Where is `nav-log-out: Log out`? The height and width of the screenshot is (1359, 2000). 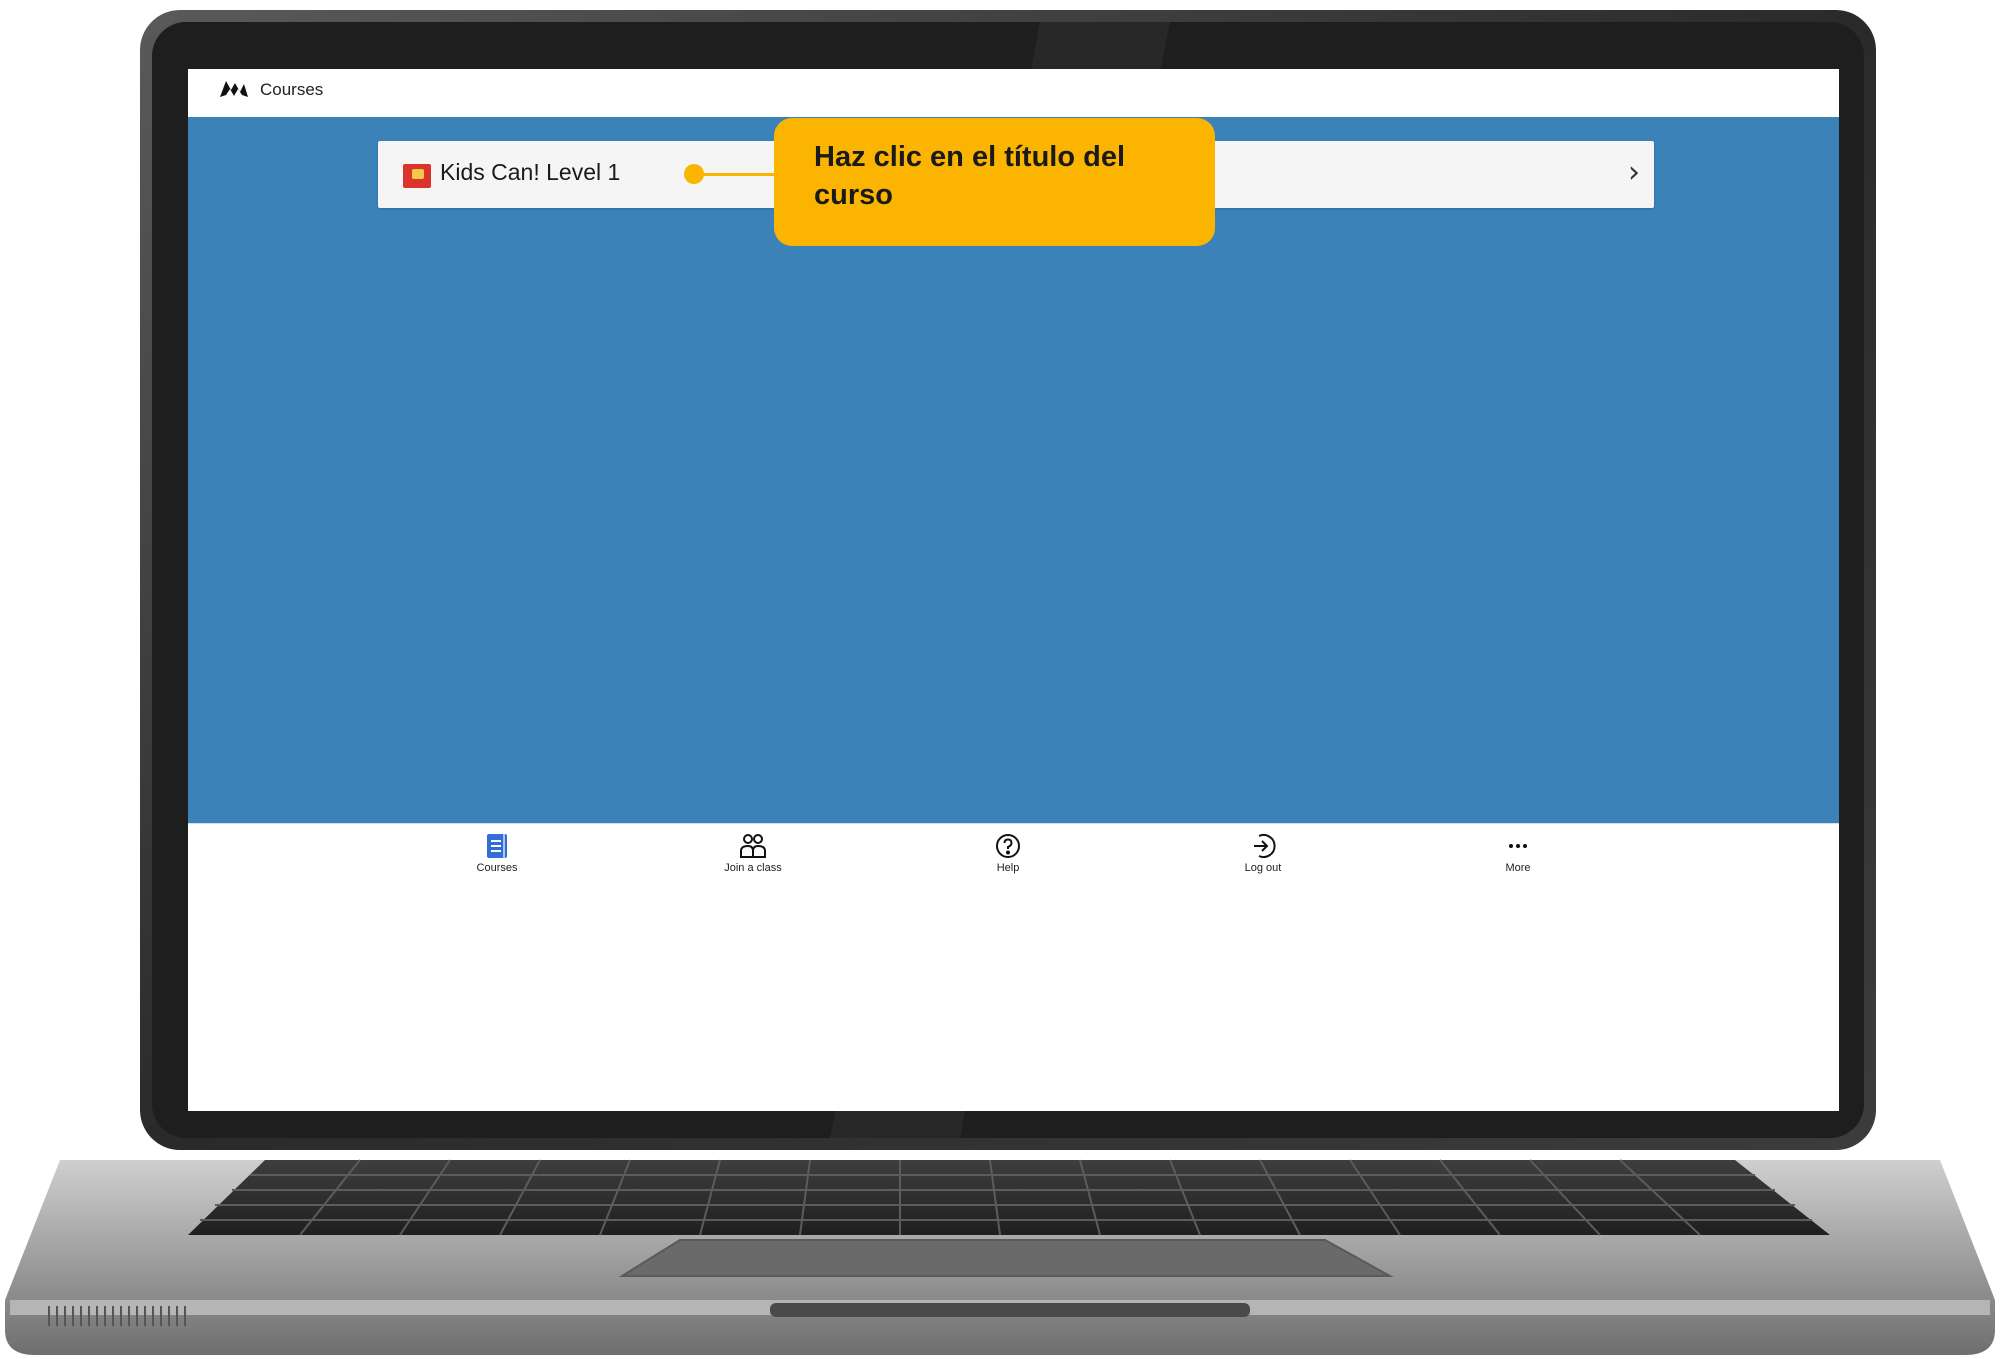
nav-log-out: Log out is located at coordinates (1263, 856).